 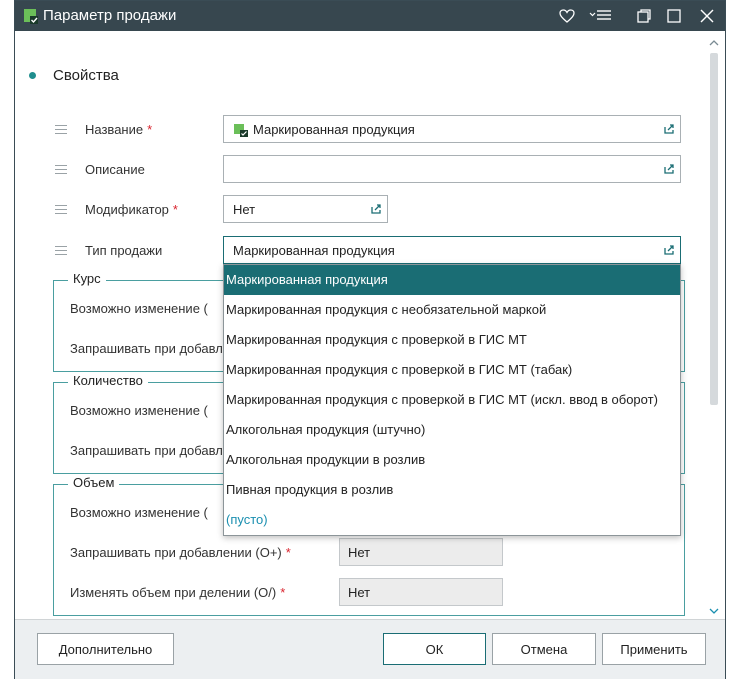 I want to click on modifier-value: Нет, so click(x=244, y=209).